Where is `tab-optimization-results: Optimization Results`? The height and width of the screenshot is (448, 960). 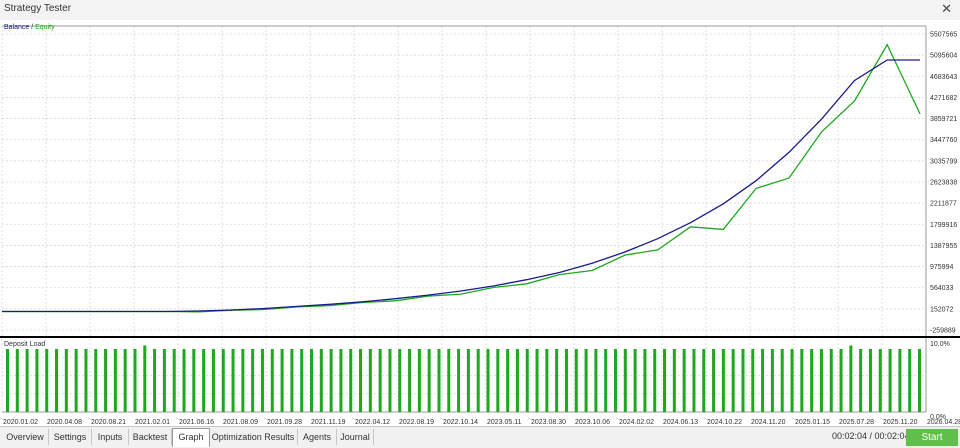
tab-optimization-results: Optimization Results is located at coordinates (253, 437).